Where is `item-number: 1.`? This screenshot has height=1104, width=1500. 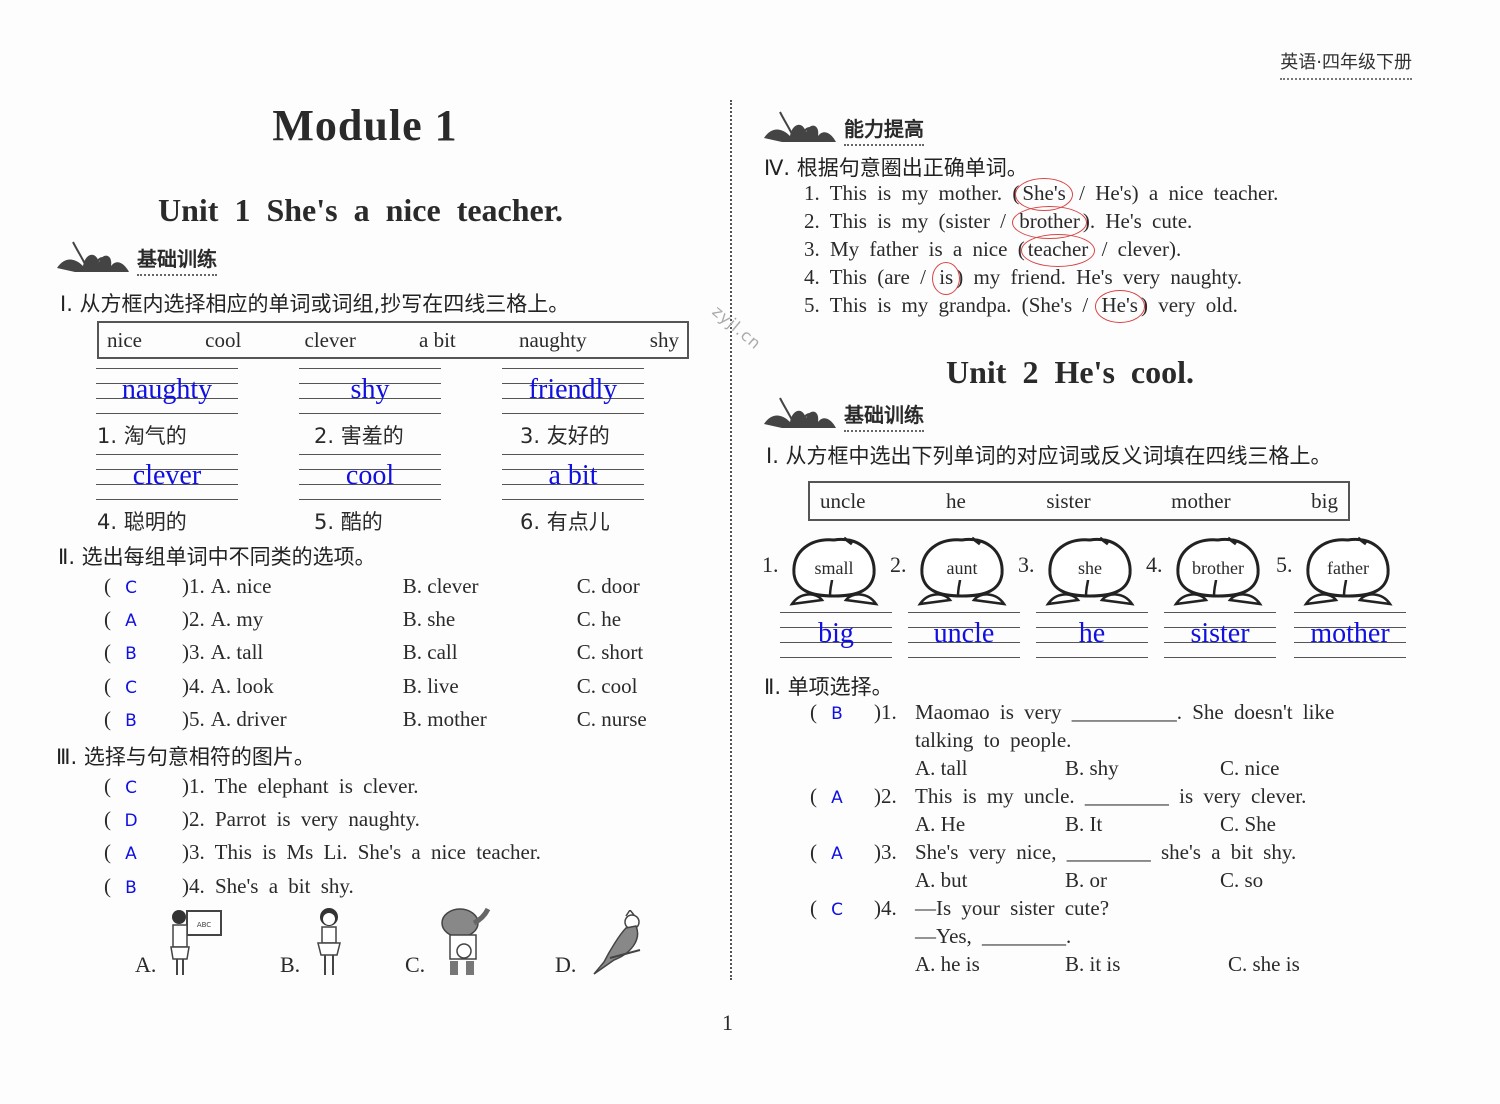
item-number: 1. is located at coordinates (770, 564).